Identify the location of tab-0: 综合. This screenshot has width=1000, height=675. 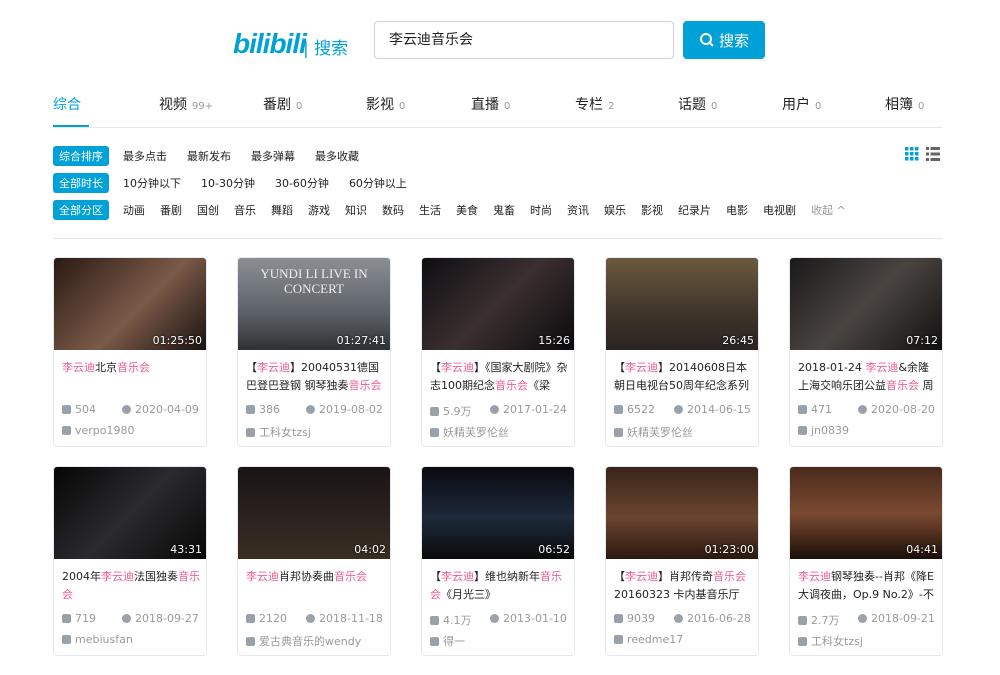
(67, 104).